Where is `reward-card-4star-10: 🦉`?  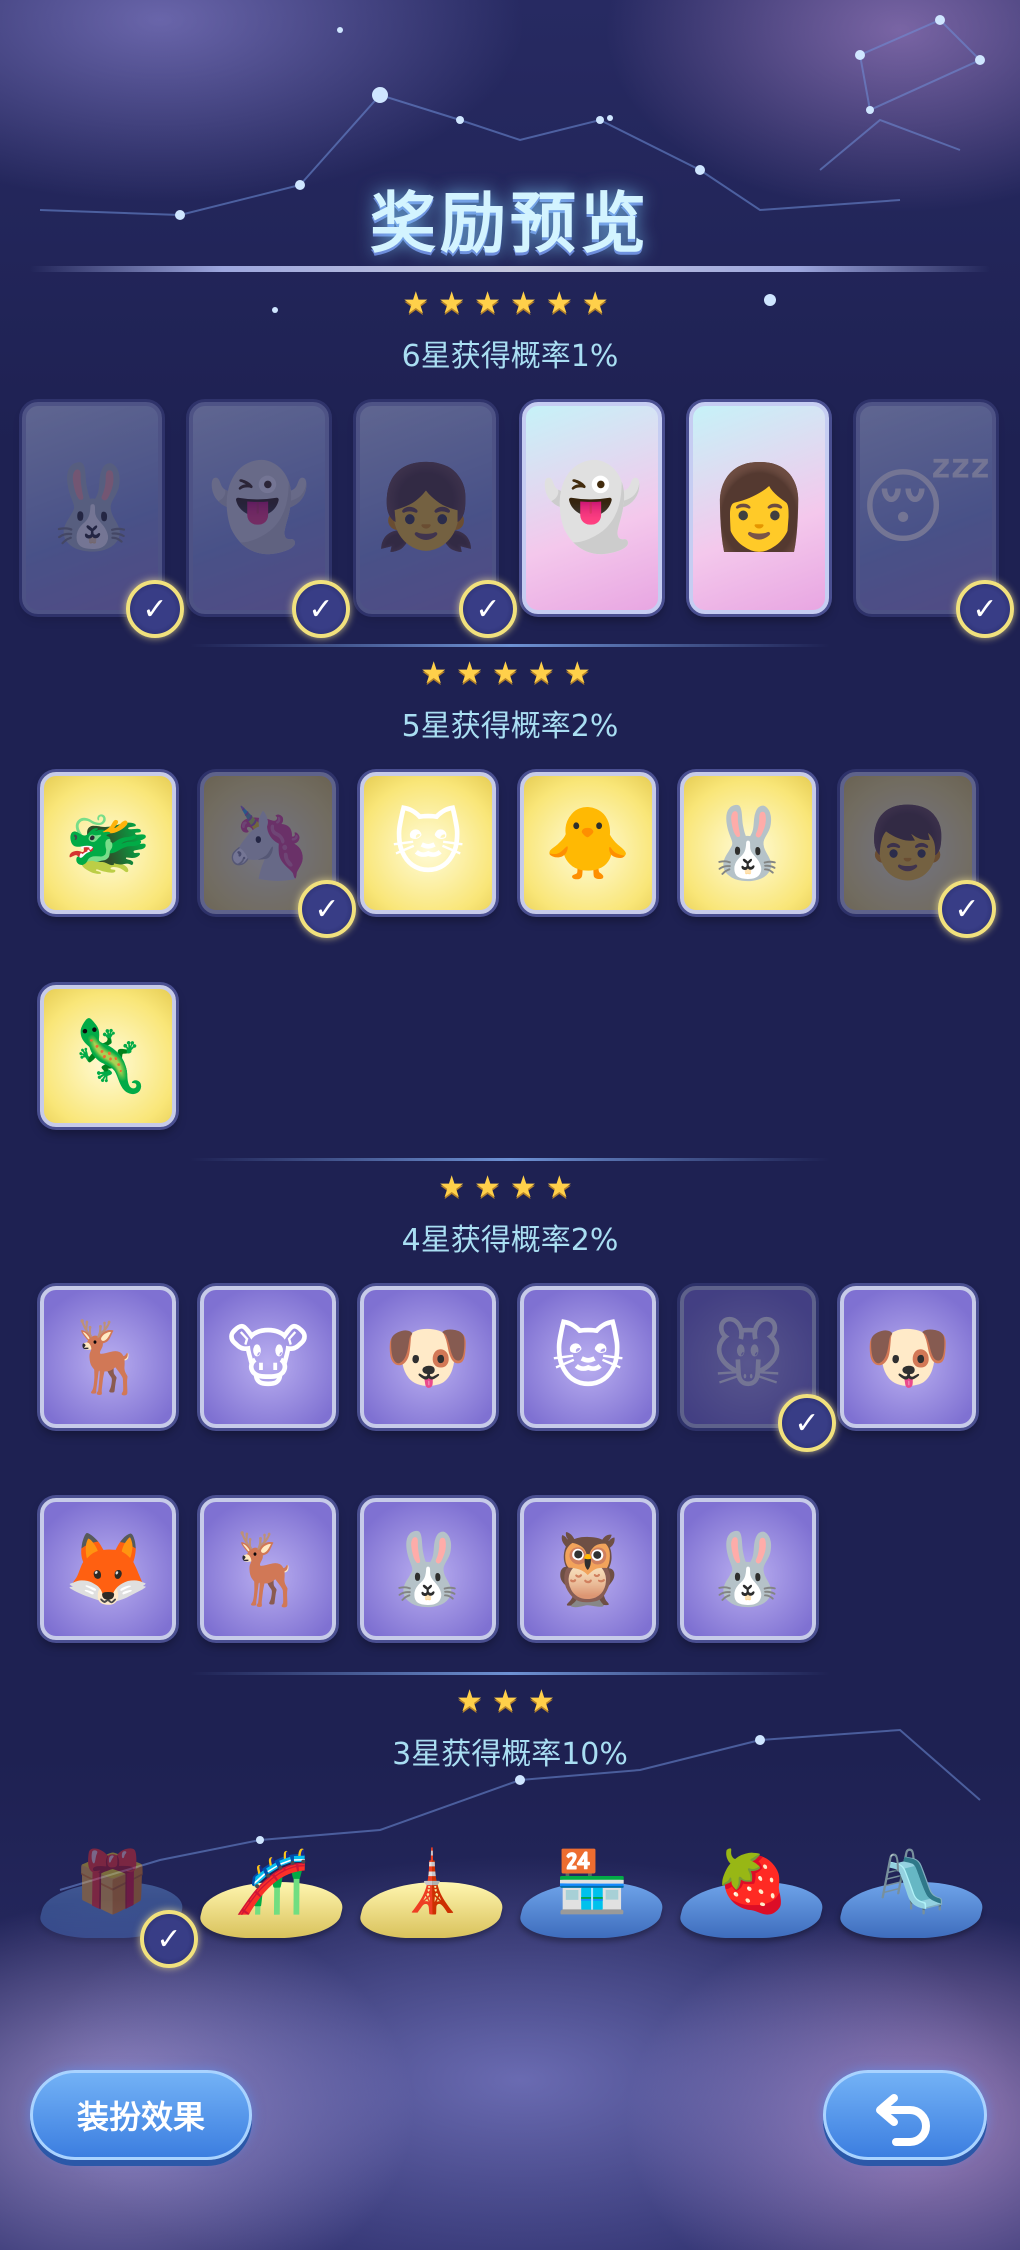
reward-card-4star-10: 🦉 is located at coordinates (588, 1569).